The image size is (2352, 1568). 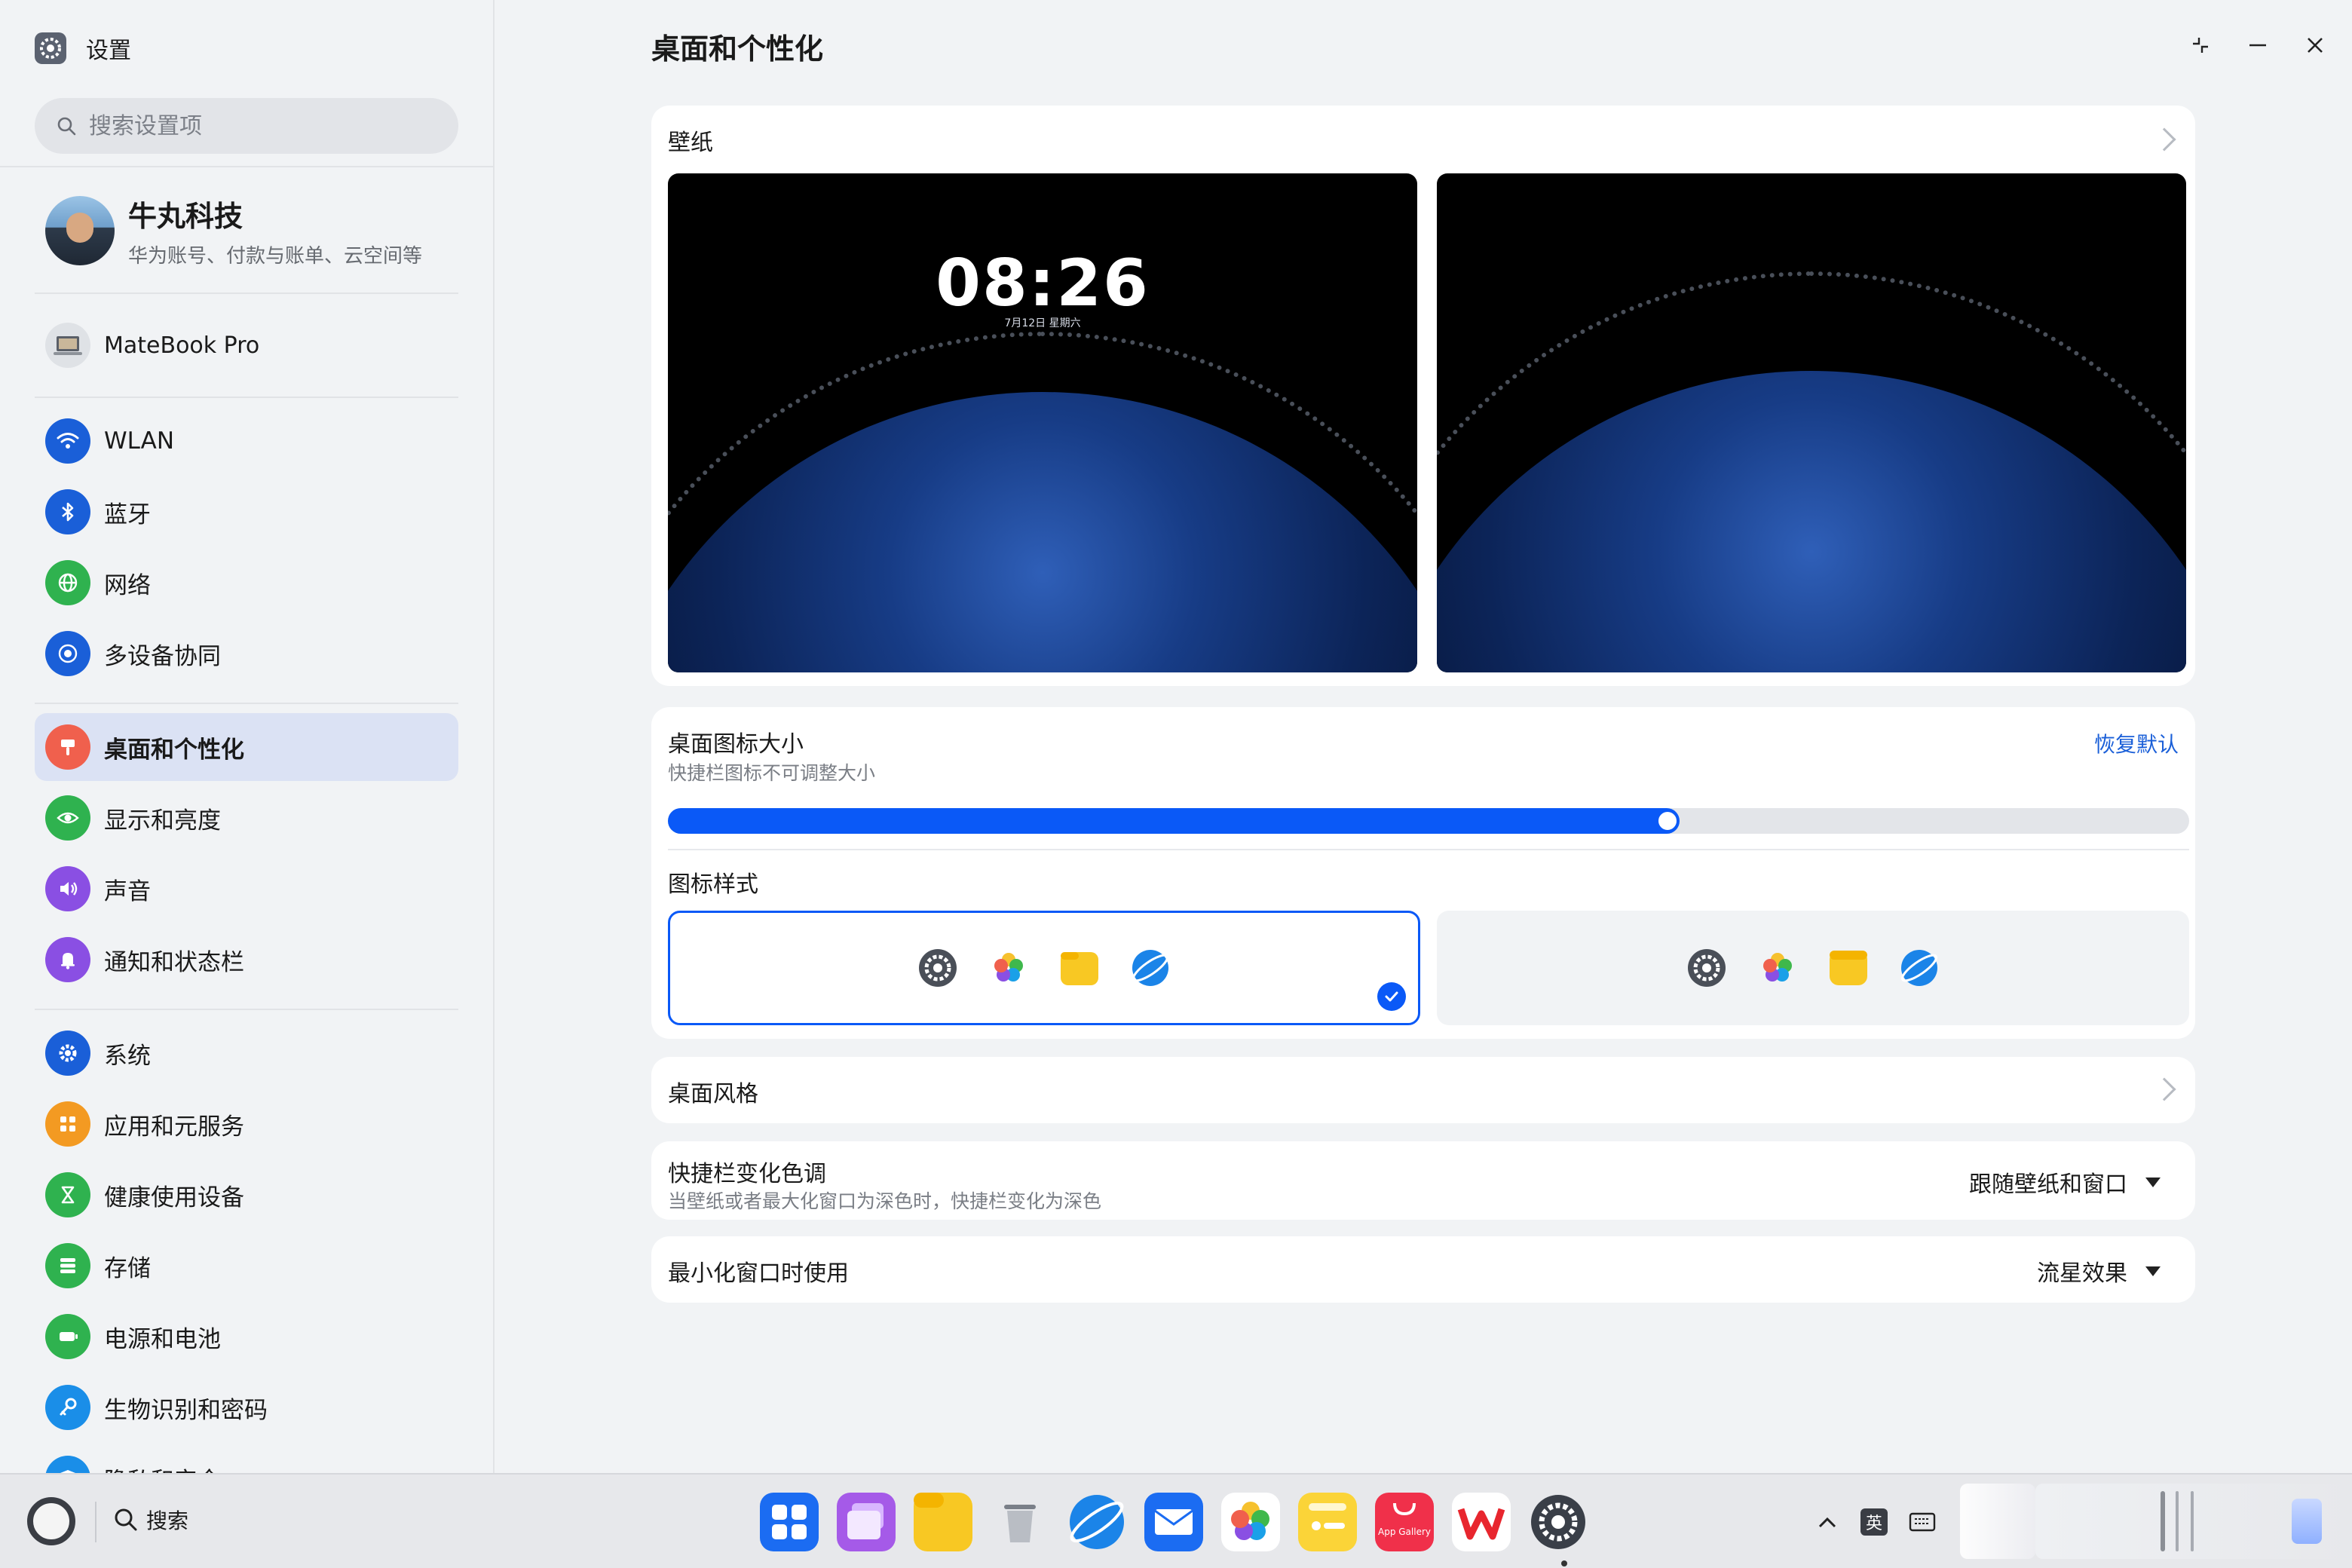 What do you see at coordinates (246, 583) in the screenshot?
I see `sidebar-item-network: 网络` at bounding box center [246, 583].